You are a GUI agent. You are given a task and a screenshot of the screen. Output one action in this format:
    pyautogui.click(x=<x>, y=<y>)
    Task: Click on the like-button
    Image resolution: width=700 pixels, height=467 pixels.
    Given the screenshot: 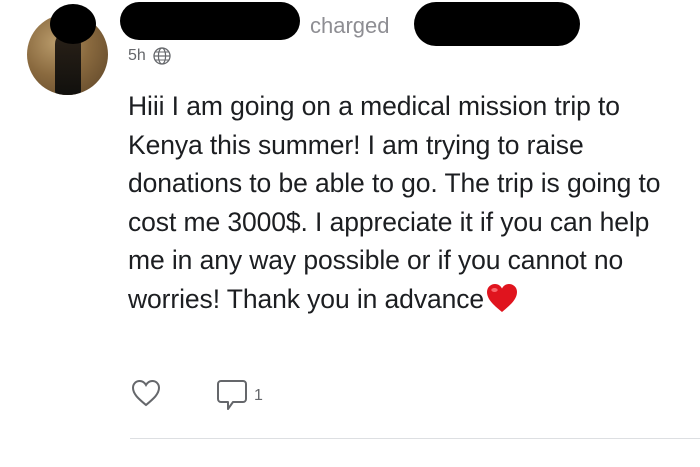 What is the action you would take?
    pyautogui.click(x=146, y=393)
    